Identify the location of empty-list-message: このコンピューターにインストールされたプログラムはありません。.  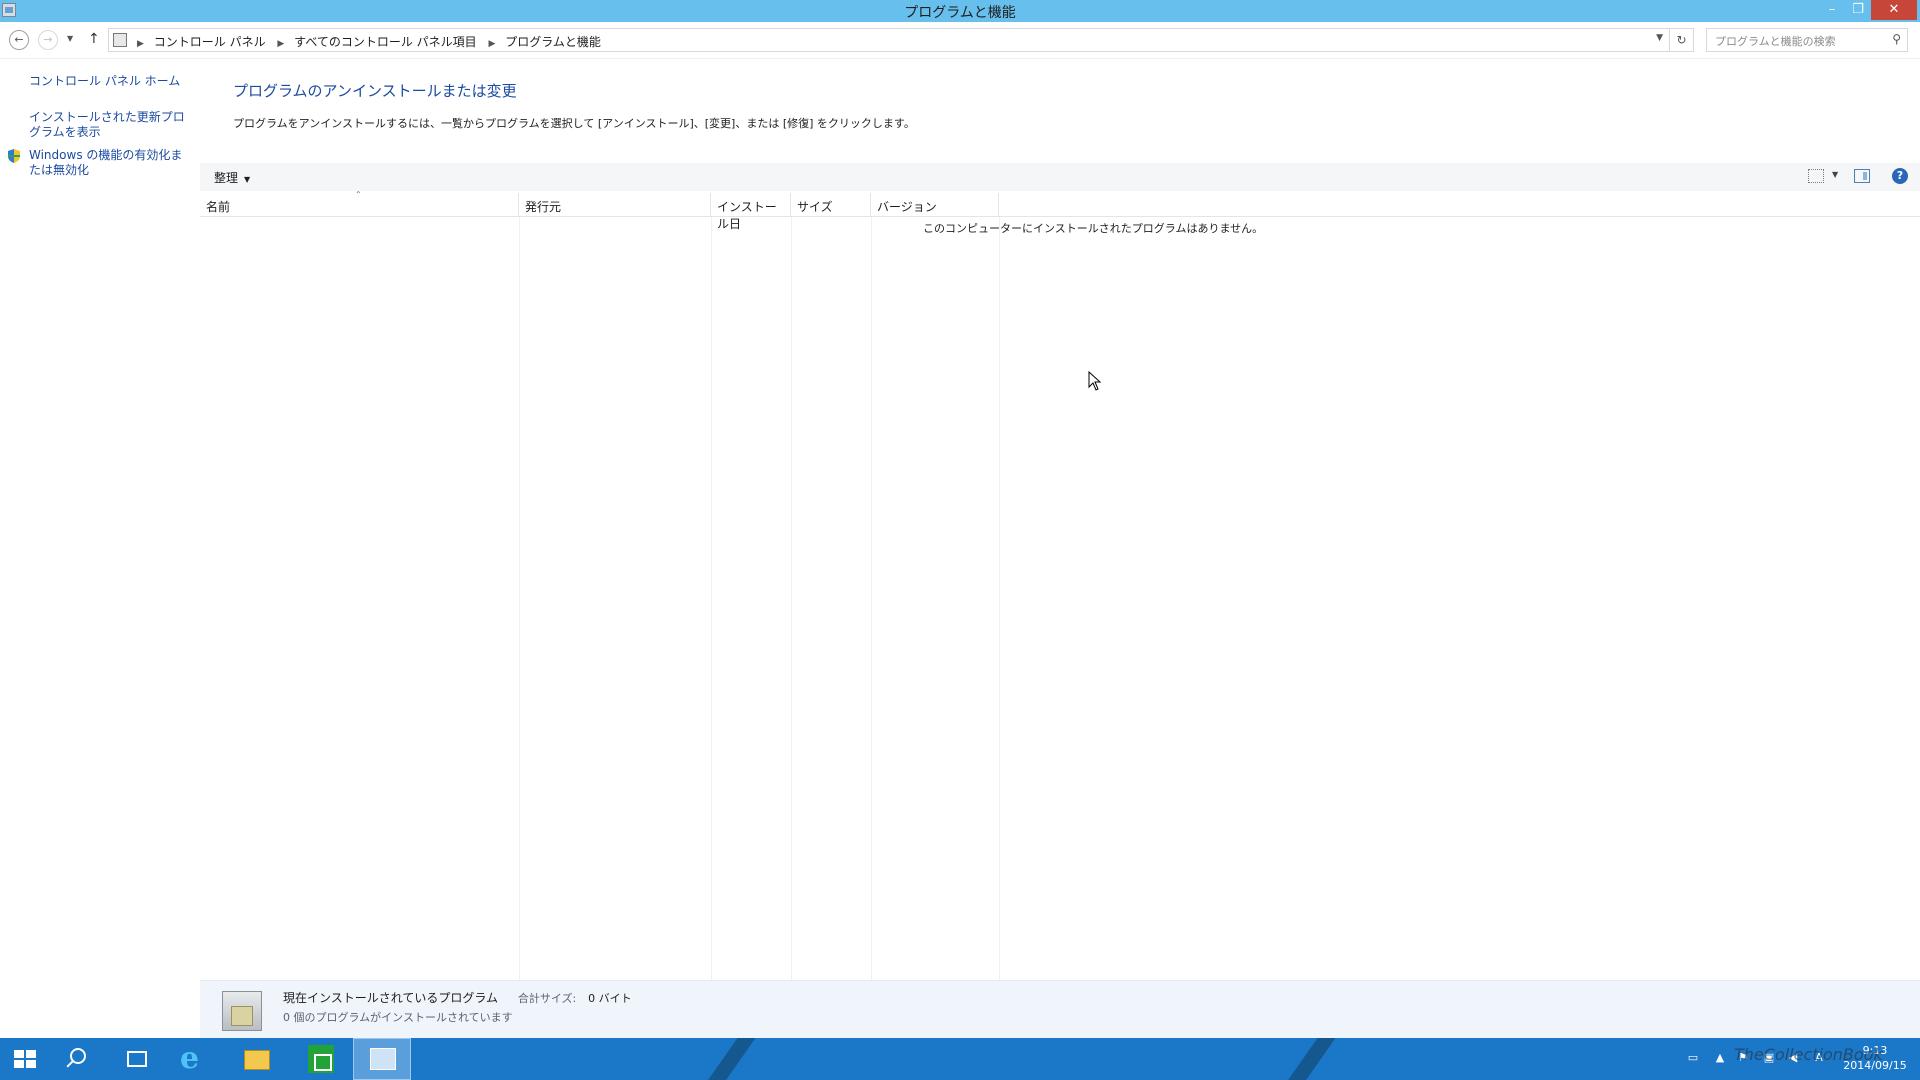
(1093, 228).